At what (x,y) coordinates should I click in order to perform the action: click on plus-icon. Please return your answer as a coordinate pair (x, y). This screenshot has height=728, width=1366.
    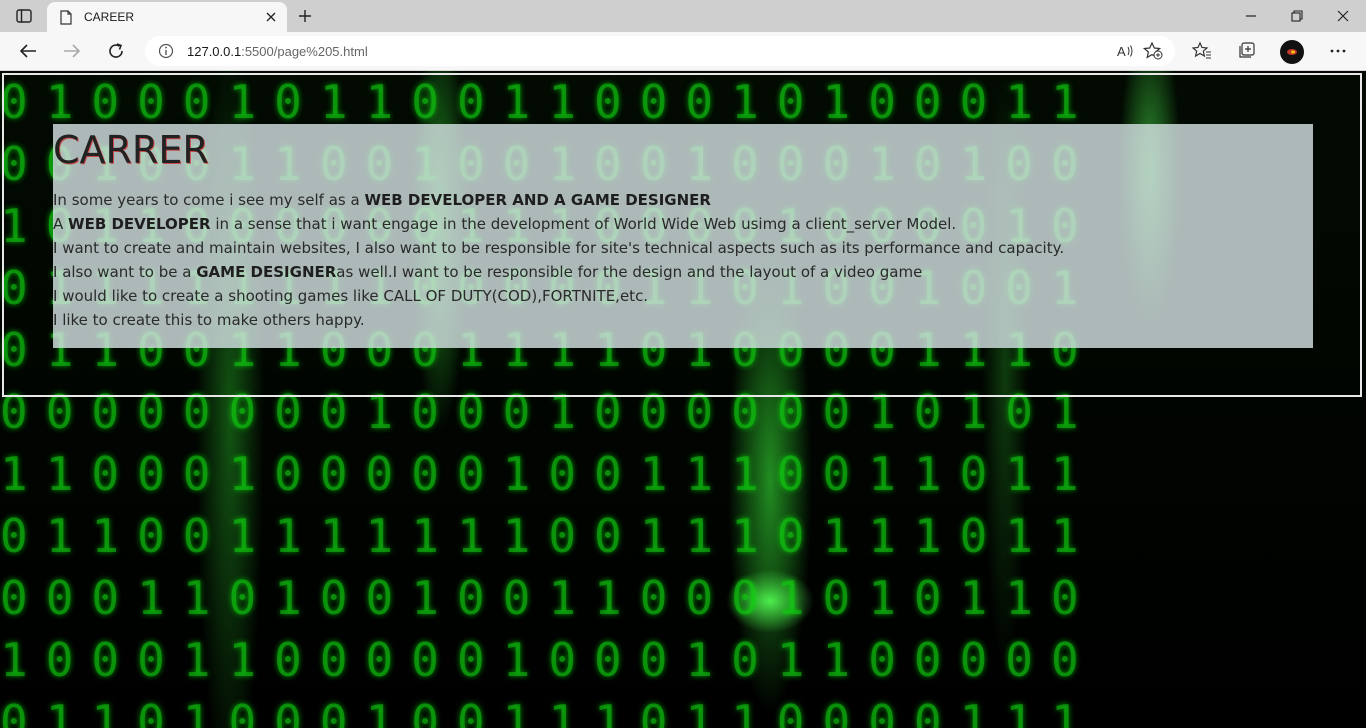
    Looking at the image, I should click on (305, 16).